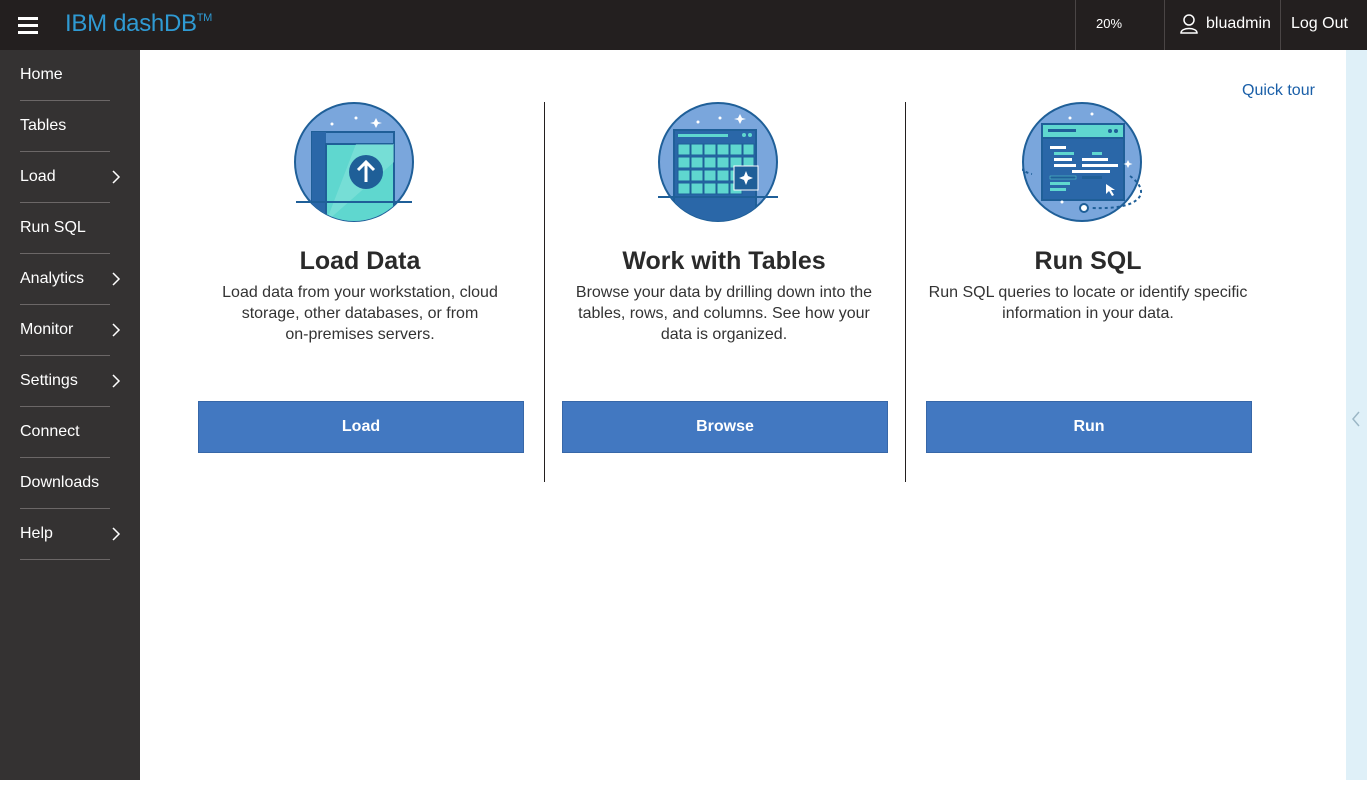  Describe the element at coordinates (131, 23) in the screenshot. I see `brand-name: IBM dashDB` at that location.